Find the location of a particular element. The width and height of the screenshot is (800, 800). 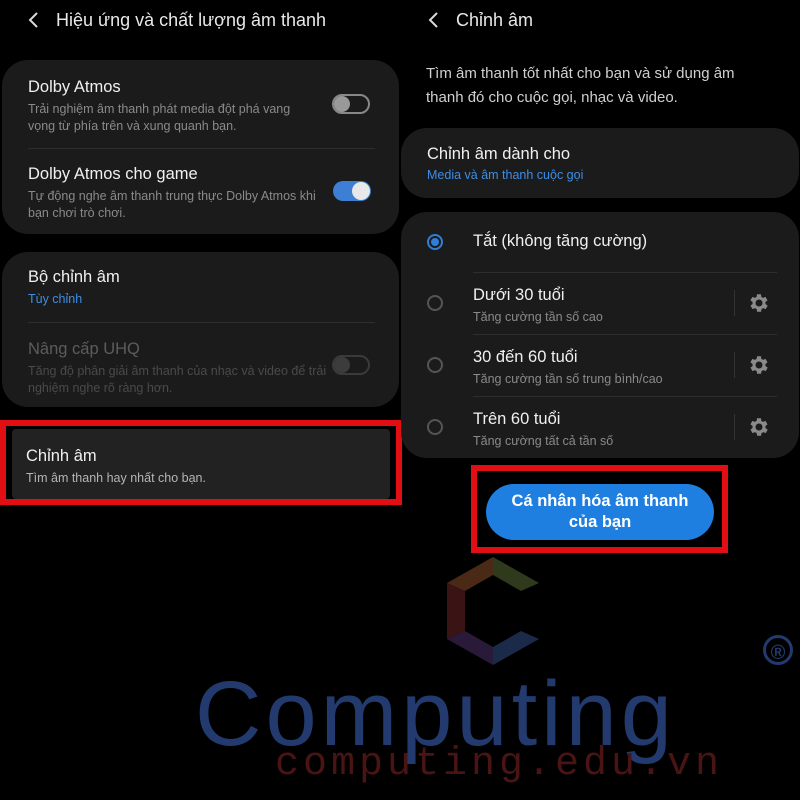

option-label: 30 đến 60 tuổi is located at coordinates (525, 357).